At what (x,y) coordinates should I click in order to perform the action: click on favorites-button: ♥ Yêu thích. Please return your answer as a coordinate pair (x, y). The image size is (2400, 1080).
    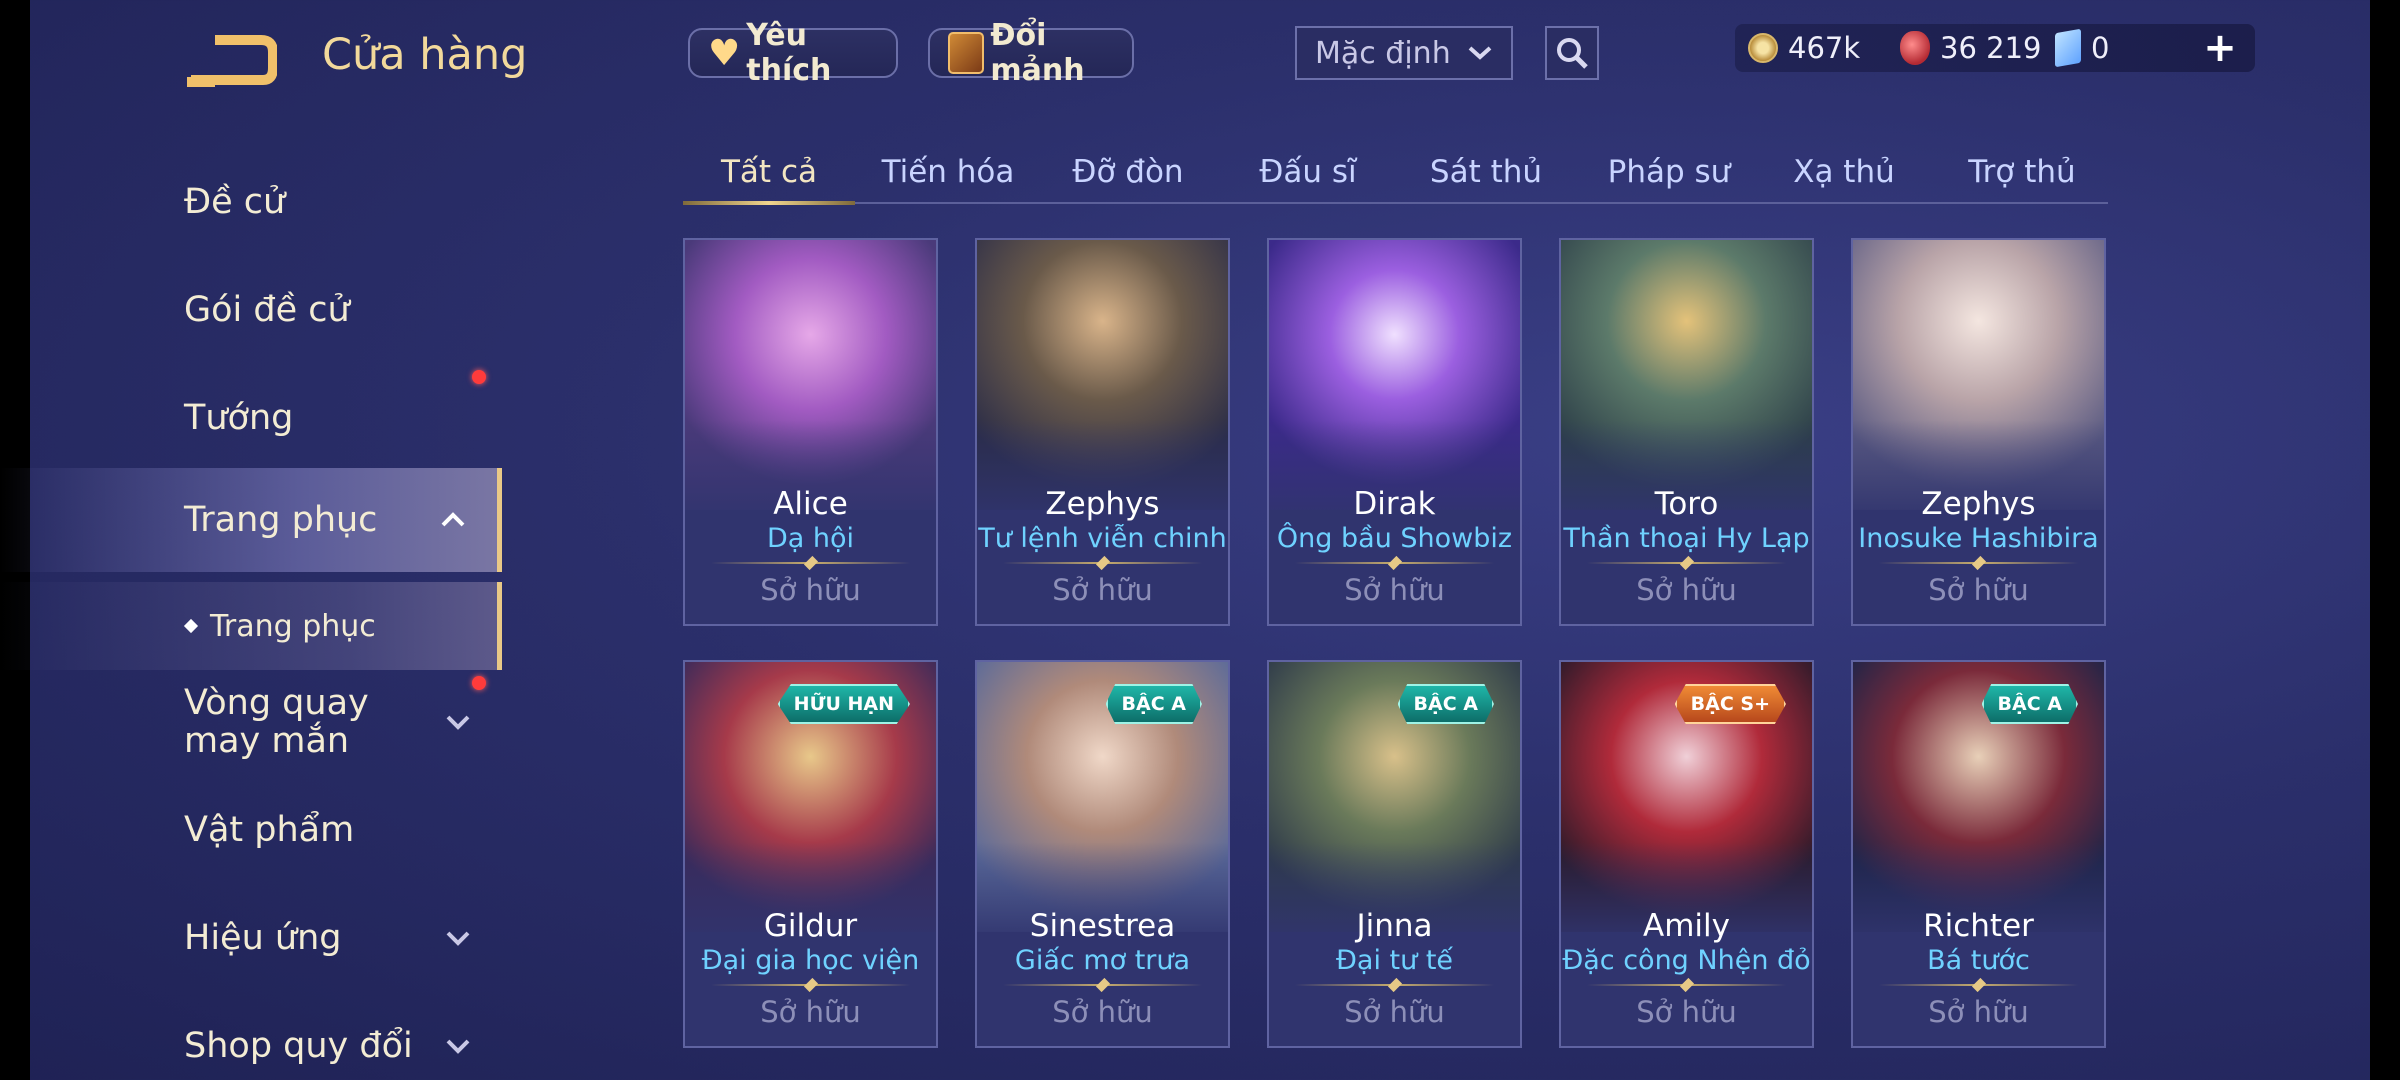
    Looking at the image, I should click on (793, 53).